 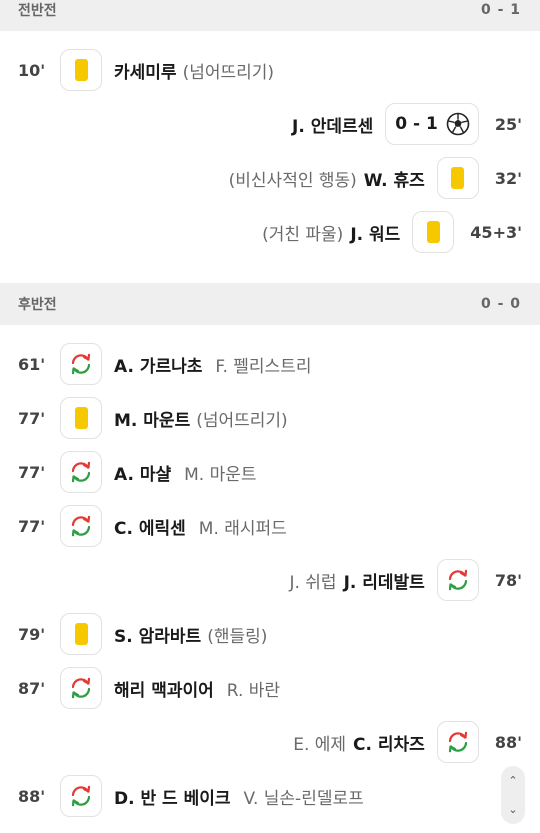 What do you see at coordinates (172, 796) in the screenshot?
I see `event-player: D. 반 드 베이크` at bounding box center [172, 796].